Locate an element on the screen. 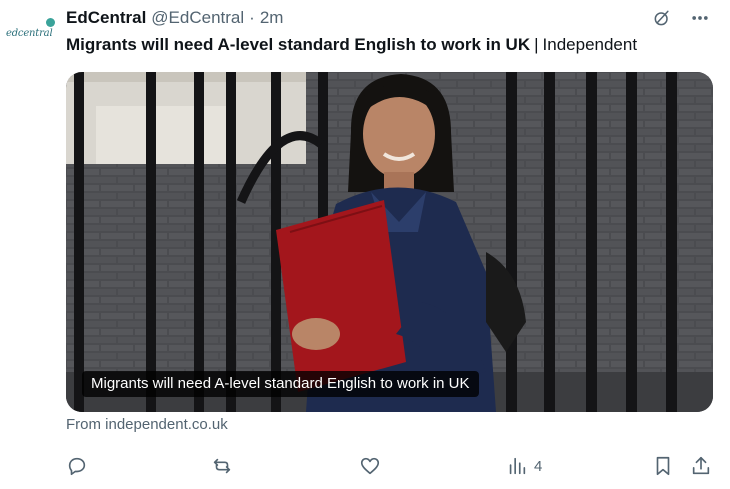 The height and width of the screenshot is (489, 730). heart-icon is located at coordinates (370, 466).